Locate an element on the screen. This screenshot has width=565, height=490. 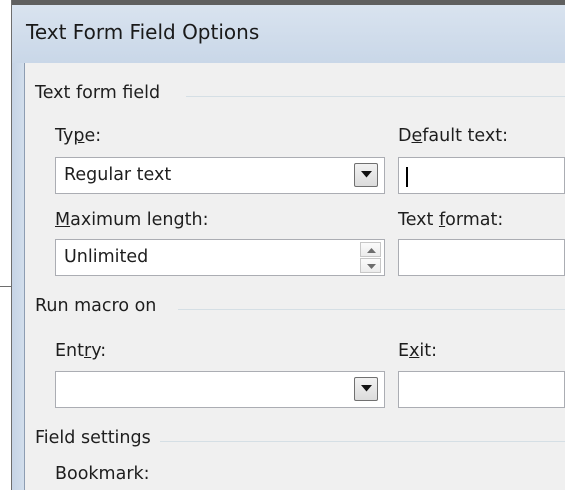
exit-macro-dropdown is located at coordinates (481, 389).